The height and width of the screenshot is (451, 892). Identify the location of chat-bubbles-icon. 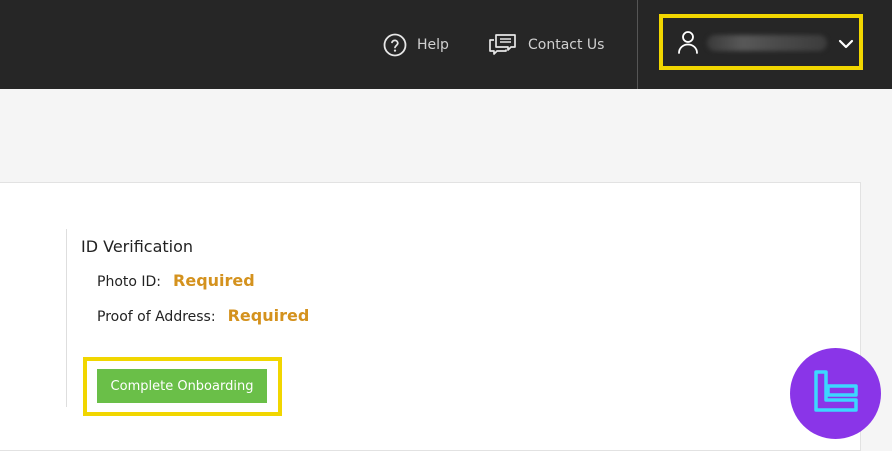
(503, 45).